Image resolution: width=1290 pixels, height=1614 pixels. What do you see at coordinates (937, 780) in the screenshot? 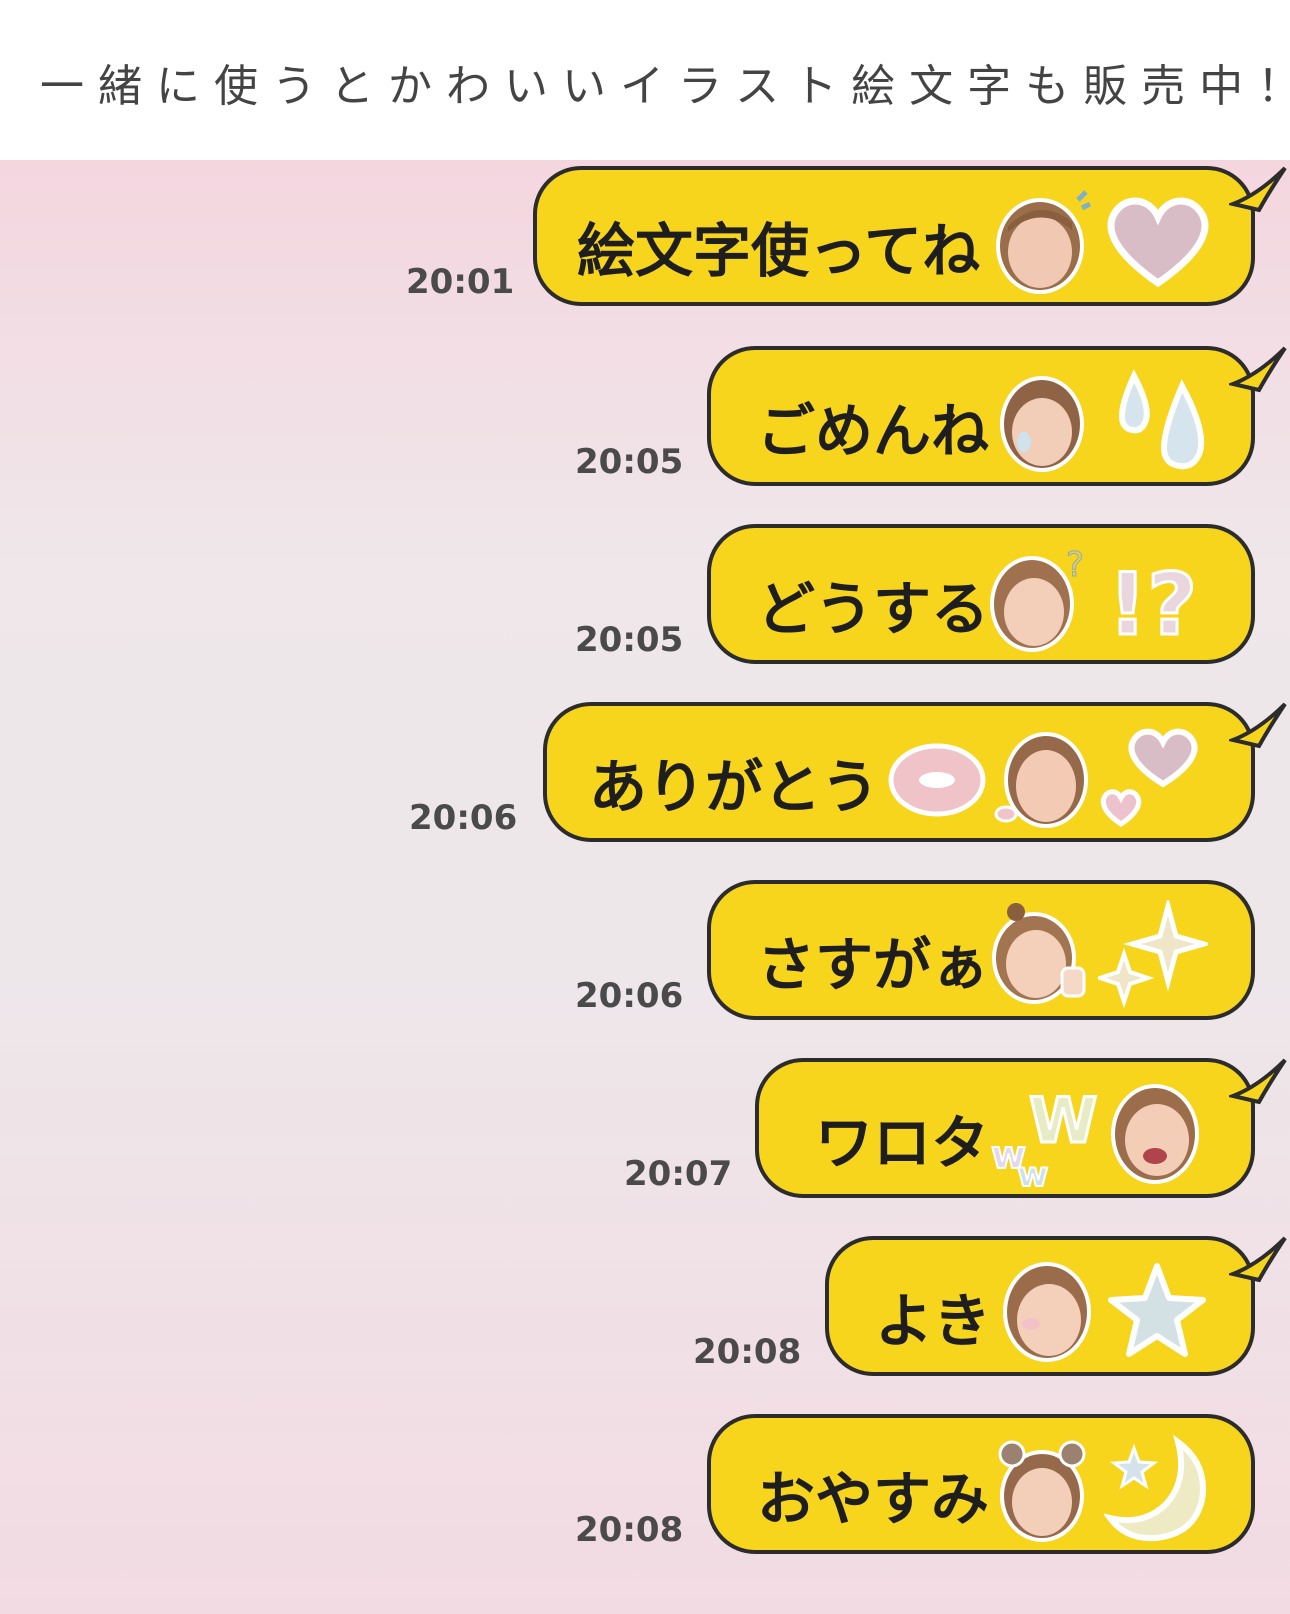
I see `lips-icon` at bounding box center [937, 780].